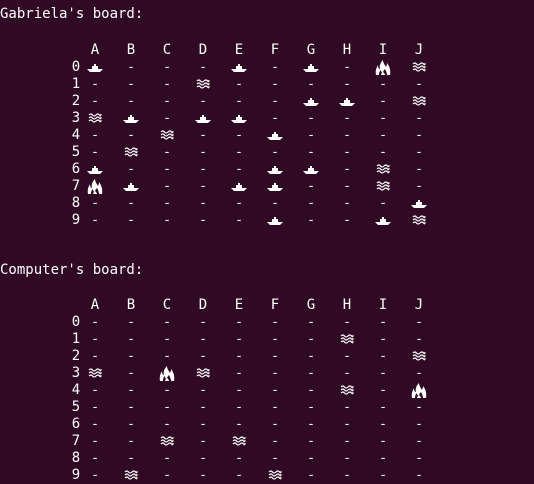 Image resolution: width=534 pixels, height=484 pixels. What do you see at coordinates (203, 305) in the screenshot?
I see `column-header-d: D` at bounding box center [203, 305].